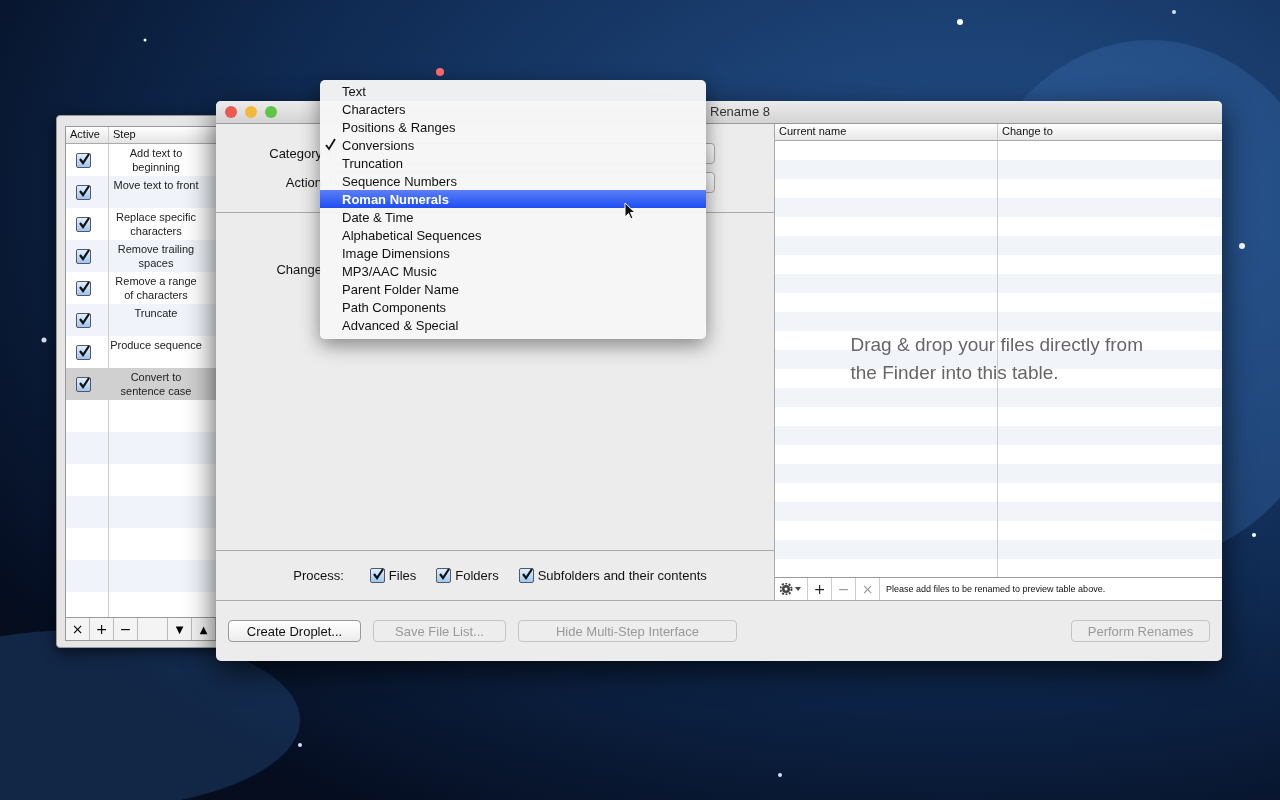 The width and height of the screenshot is (1280, 800). Describe the element at coordinates (231, 112) in the screenshot. I see `window-control` at that location.